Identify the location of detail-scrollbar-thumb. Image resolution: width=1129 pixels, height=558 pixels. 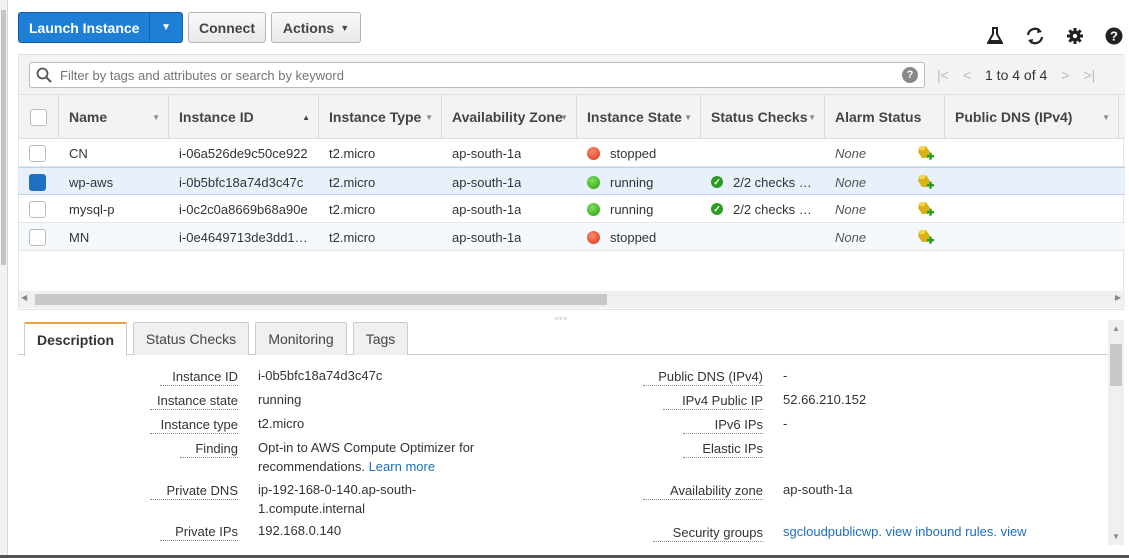
(1116, 365).